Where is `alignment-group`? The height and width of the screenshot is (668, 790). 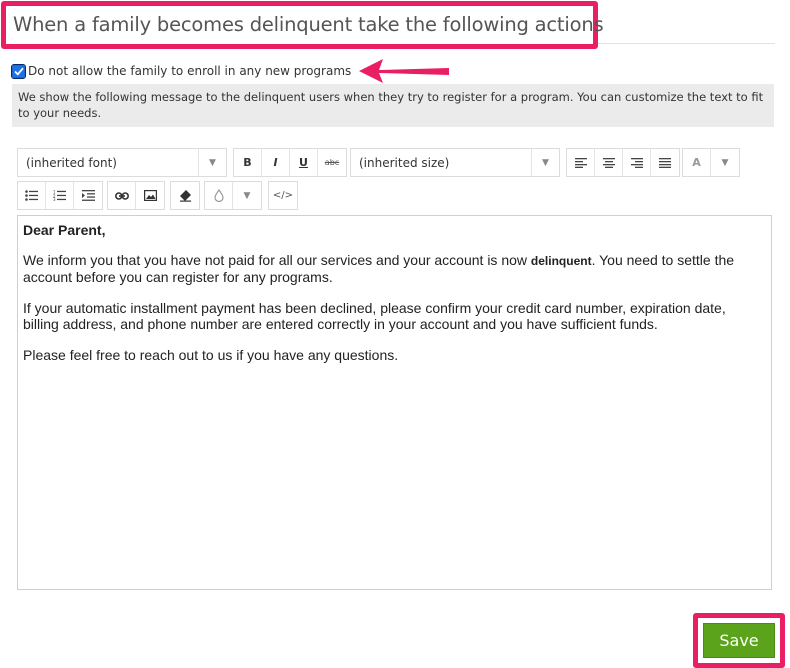 alignment-group is located at coordinates (623, 162).